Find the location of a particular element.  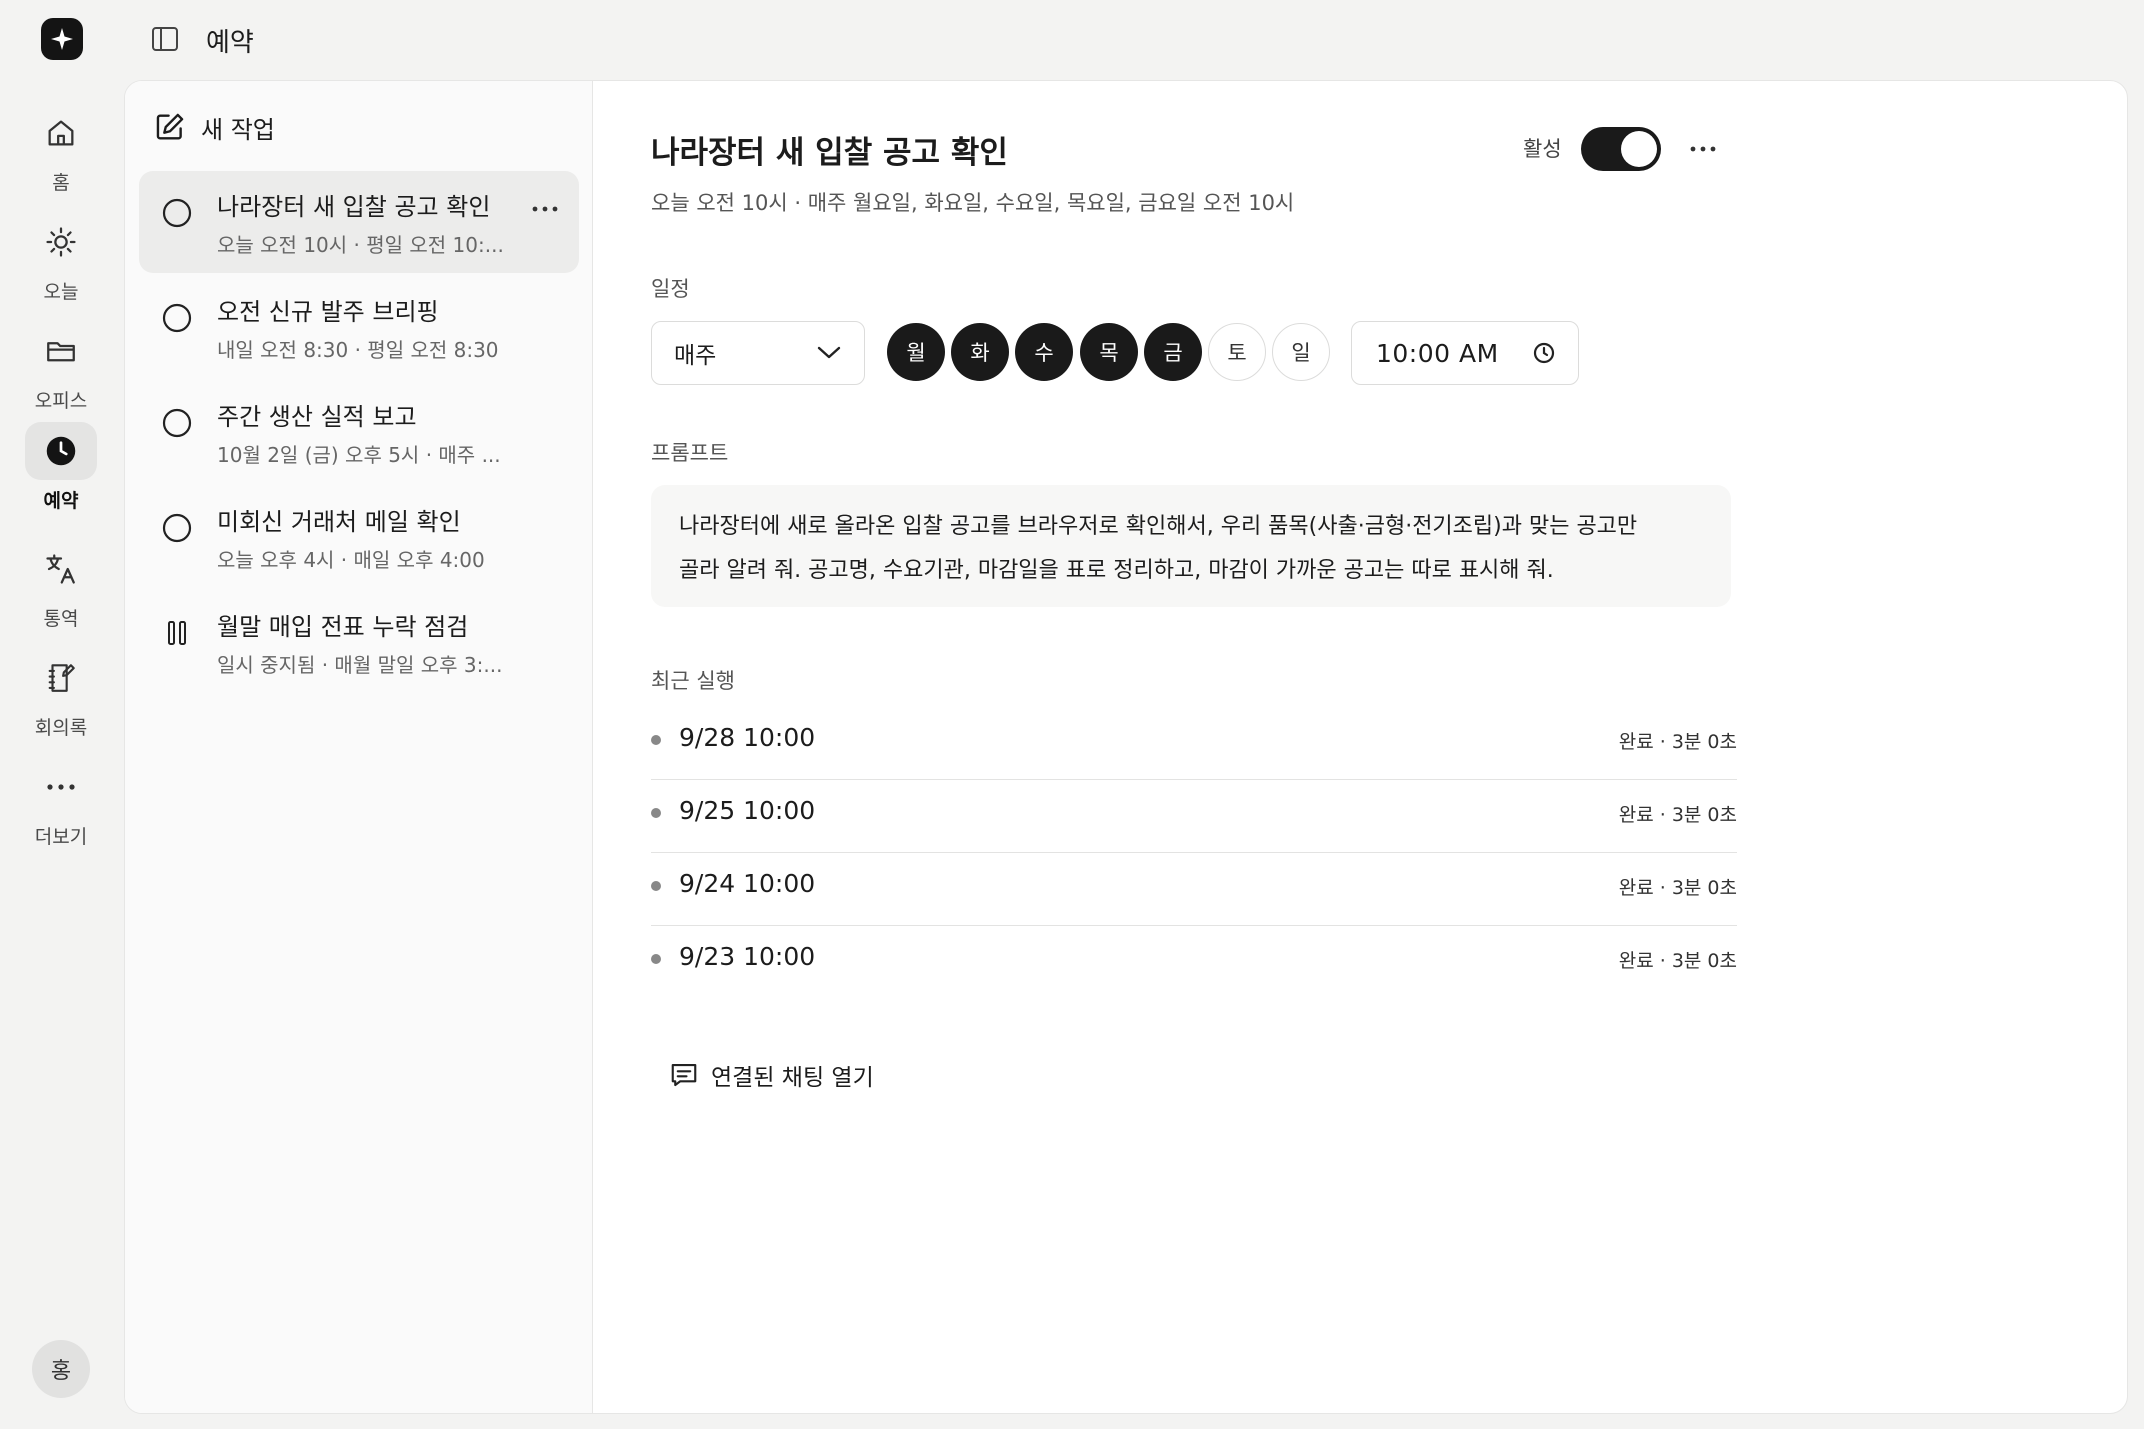

run-row: 9/24 10:00 완료 · 3분 0초 is located at coordinates (1194, 889).